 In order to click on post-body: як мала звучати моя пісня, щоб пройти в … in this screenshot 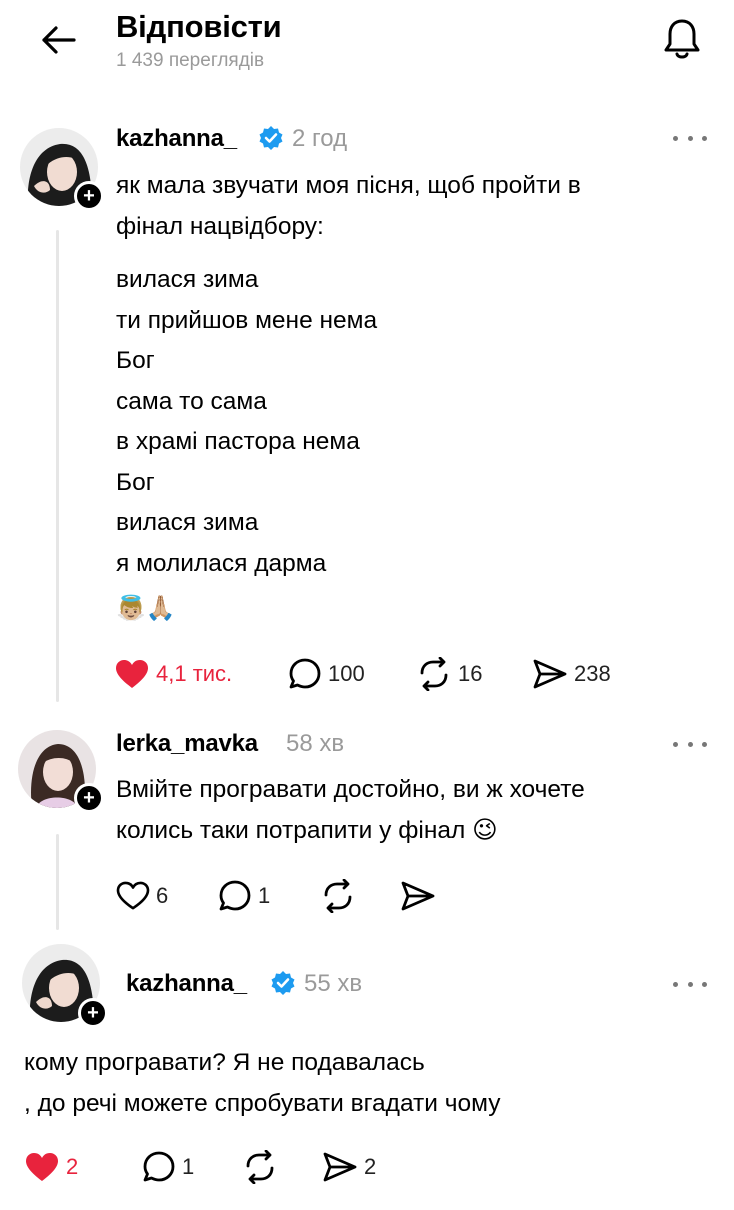, I will do `click(348, 206)`.